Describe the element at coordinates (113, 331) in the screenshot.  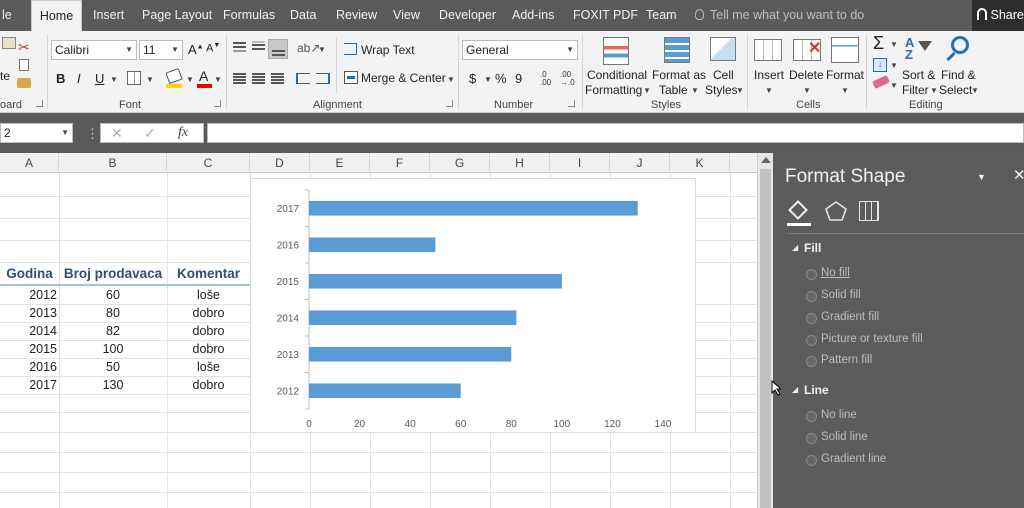
I see `table-cell: 82` at that location.